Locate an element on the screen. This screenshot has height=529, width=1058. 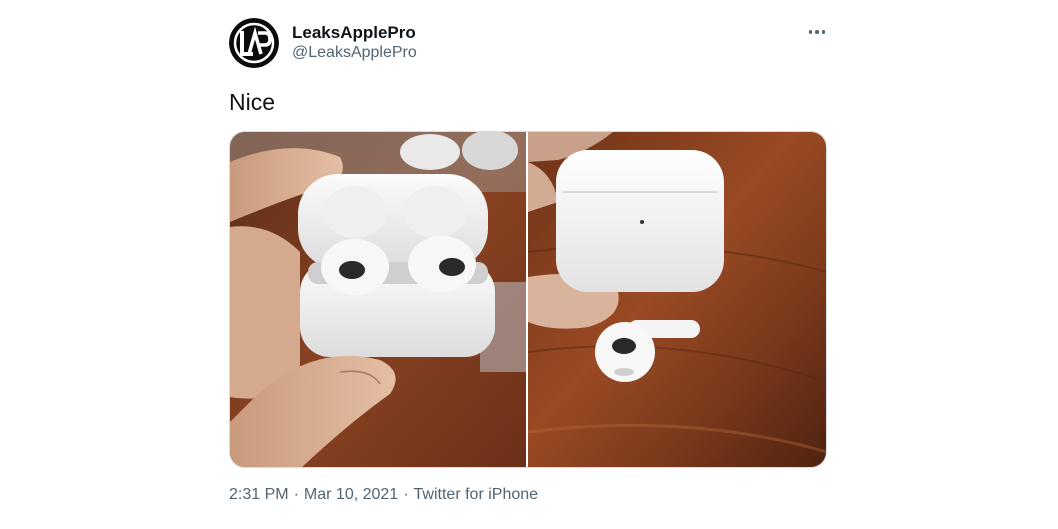
tweet-date: Mar 10, 2021 is located at coordinates (351, 495).